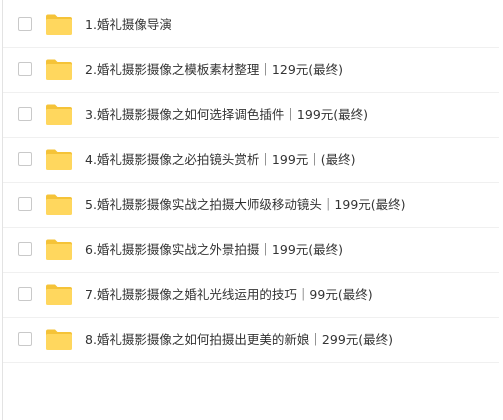 The height and width of the screenshot is (420, 503). Describe the element at coordinates (128, 25) in the screenshot. I see `file-name: 1.婚礼摄像导演` at that location.